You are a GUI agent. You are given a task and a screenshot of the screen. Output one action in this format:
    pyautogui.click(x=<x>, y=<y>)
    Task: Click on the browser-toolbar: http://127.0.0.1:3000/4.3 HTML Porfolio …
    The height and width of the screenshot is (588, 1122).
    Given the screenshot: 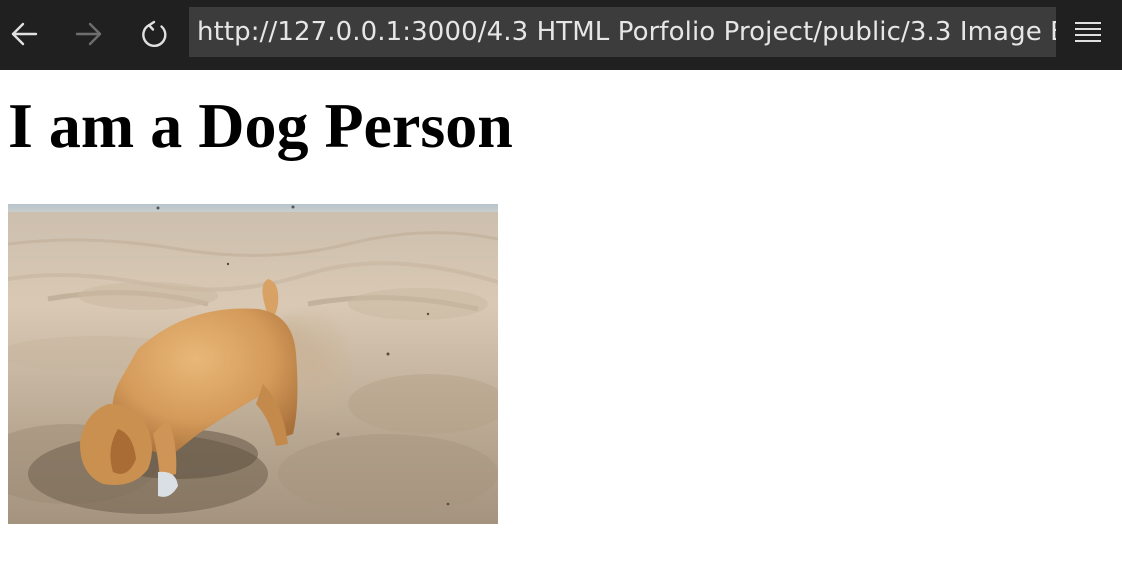 What is the action you would take?
    pyautogui.click(x=561, y=35)
    